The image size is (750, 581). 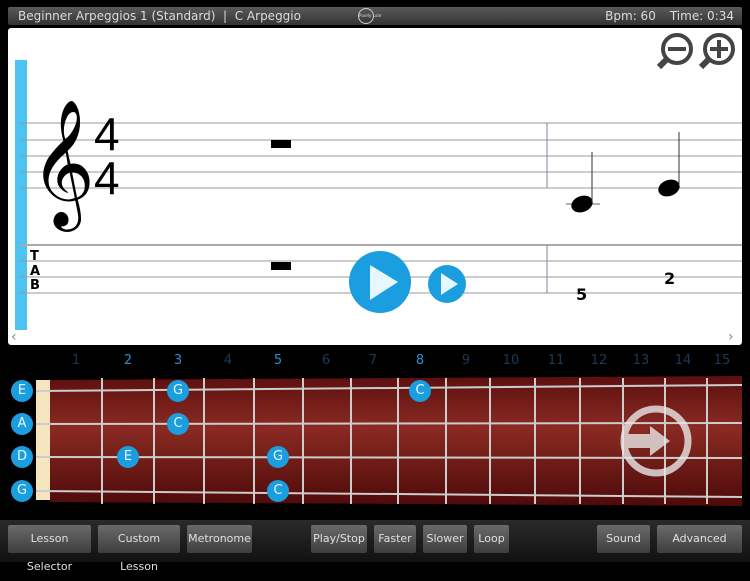 I want to click on time-sig-bottom: 4, so click(x=107, y=178).